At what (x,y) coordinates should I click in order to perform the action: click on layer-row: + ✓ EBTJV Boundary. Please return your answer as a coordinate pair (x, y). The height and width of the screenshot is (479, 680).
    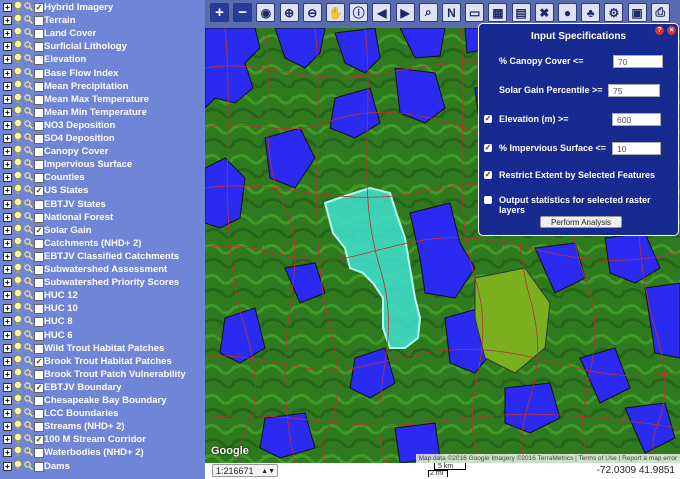
    Looking at the image, I should click on (102, 387).